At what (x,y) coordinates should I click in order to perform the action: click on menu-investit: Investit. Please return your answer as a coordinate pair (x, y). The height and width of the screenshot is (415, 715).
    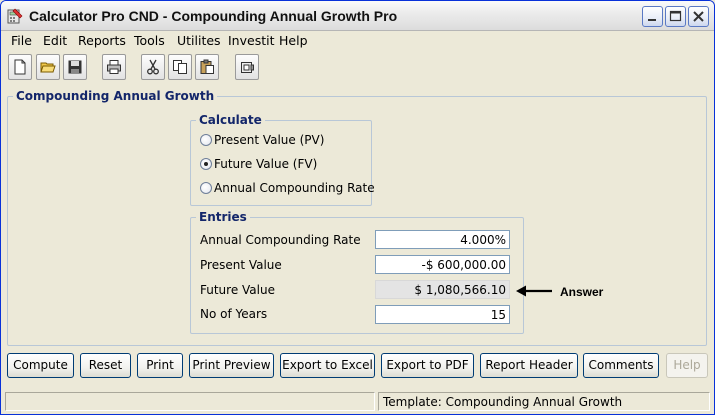
    Looking at the image, I should click on (251, 40).